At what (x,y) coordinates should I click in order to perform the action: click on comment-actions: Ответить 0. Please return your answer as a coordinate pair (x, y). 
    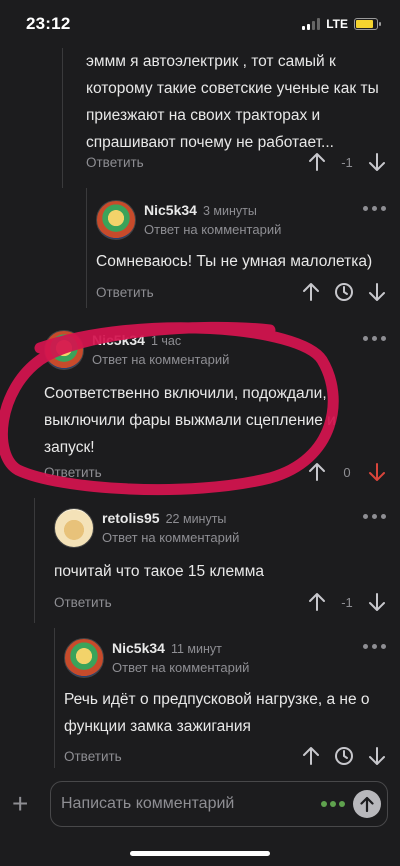
    Looking at the image, I should click on (215, 472).